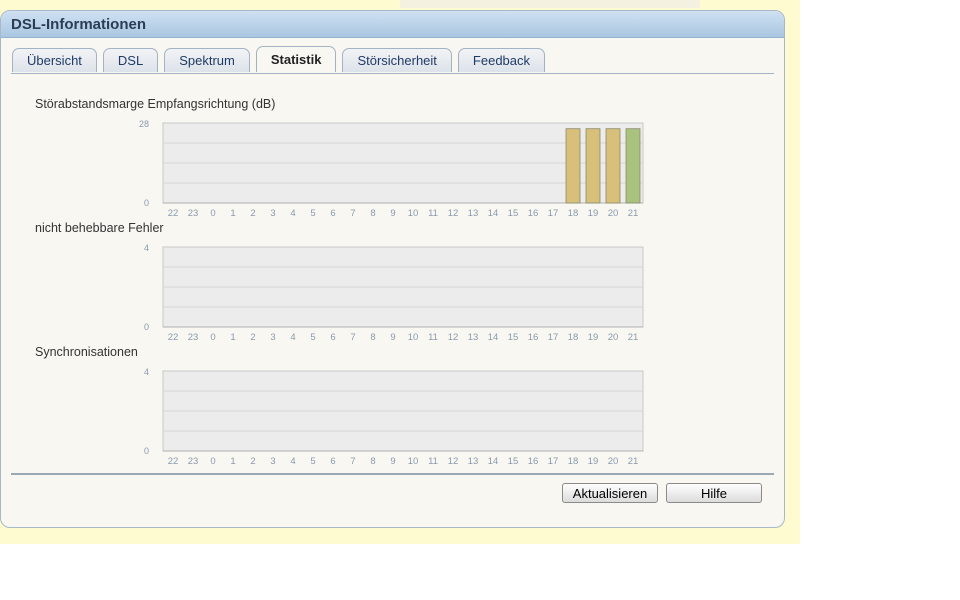  What do you see at coordinates (78, 24) in the screenshot?
I see `panel-title: DSL-Informationen` at bounding box center [78, 24].